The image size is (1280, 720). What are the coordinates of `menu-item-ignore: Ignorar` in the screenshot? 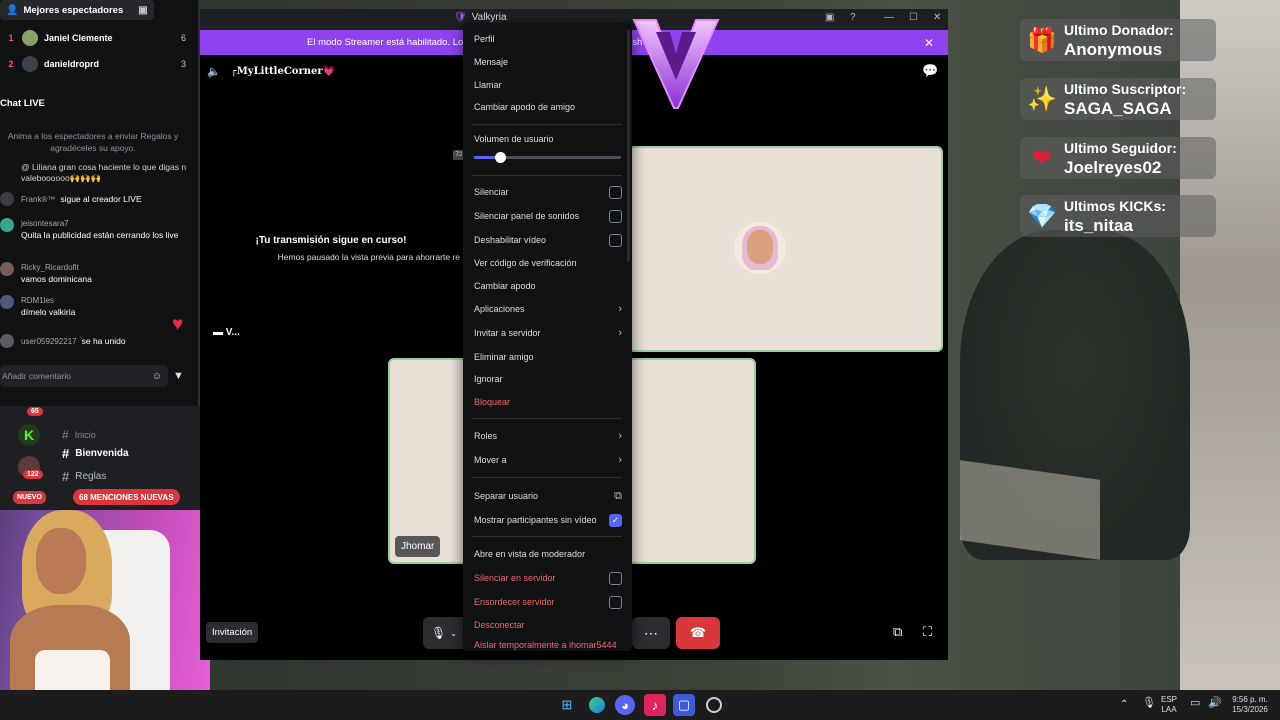 It's located at (548, 379).